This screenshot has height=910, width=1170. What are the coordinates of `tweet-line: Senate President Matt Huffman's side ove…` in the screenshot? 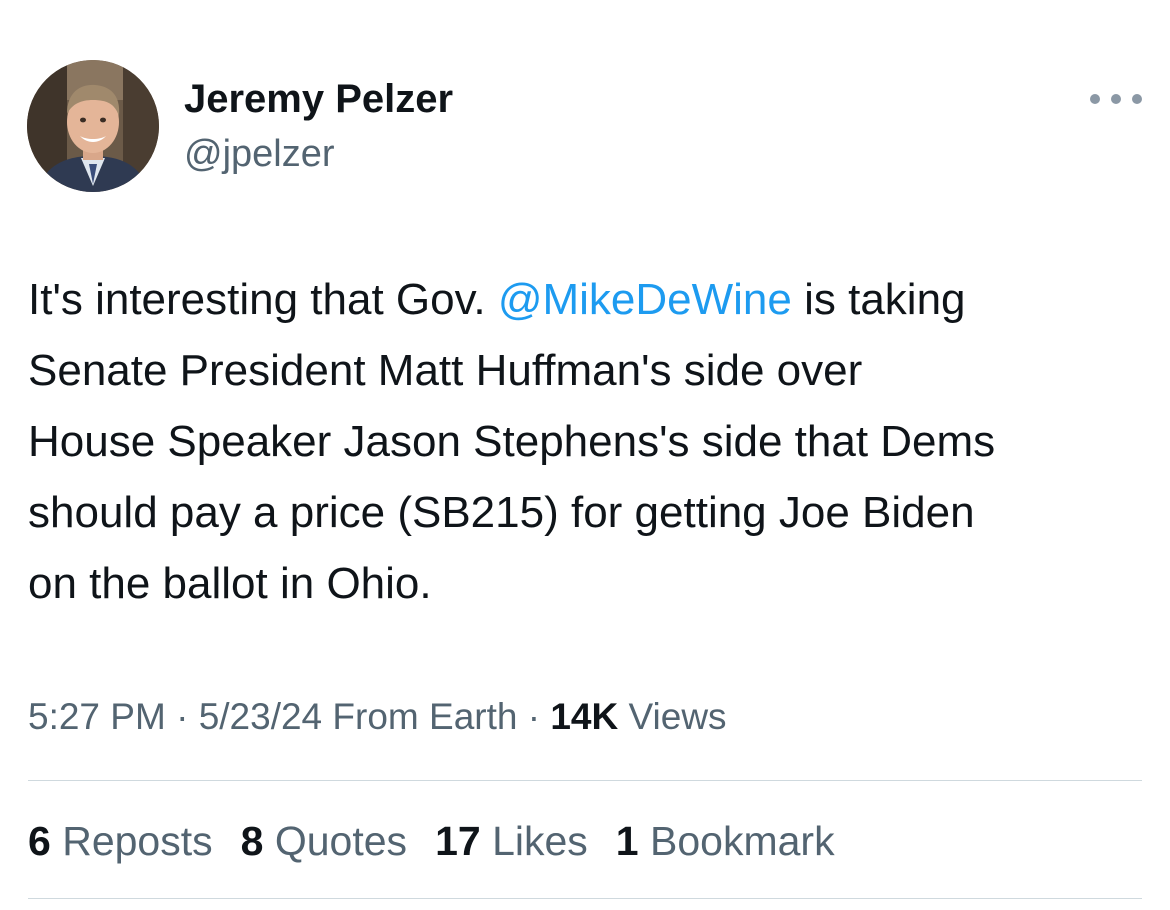 It's located at (445, 370).